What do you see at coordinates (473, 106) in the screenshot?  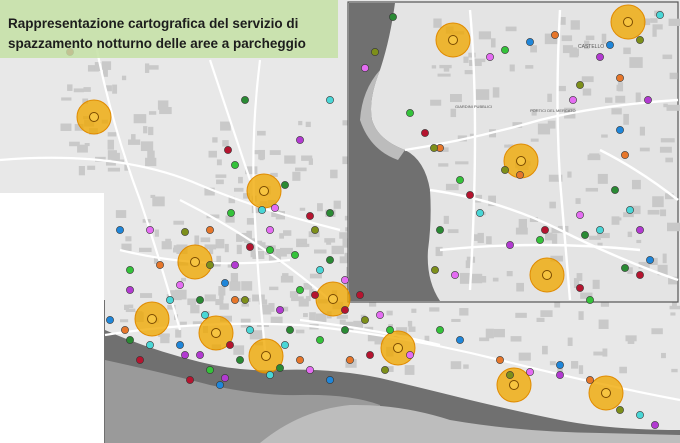 I see `label-giardini: GIARDINI PUBBLICI` at bounding box center [473, 106].